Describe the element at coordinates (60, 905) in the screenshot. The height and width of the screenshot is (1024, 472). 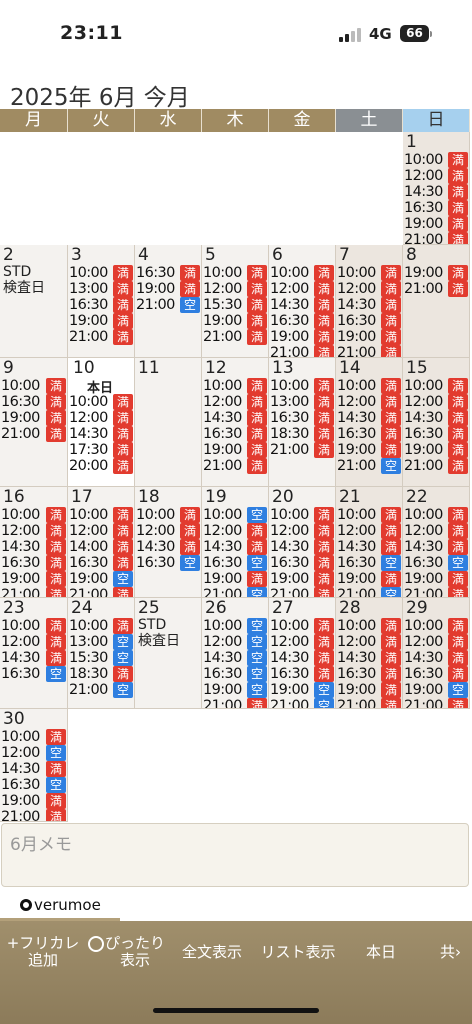
I see `verumoe-logo: verumoe` at that location.